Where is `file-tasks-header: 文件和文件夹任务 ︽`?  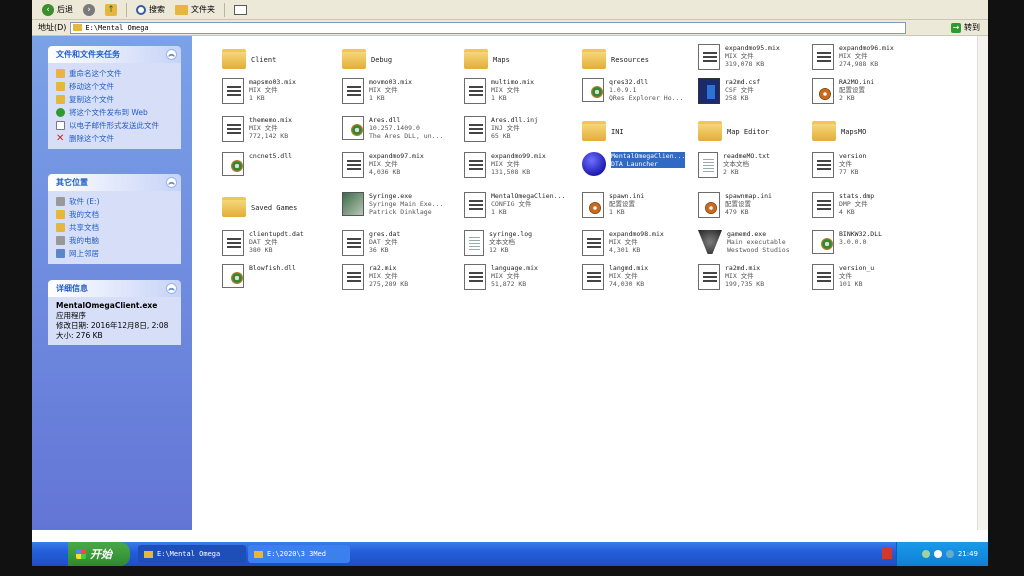 file-tasks-header: 文件和文件夹任务 ︽ is located at coordinates (114, 54).